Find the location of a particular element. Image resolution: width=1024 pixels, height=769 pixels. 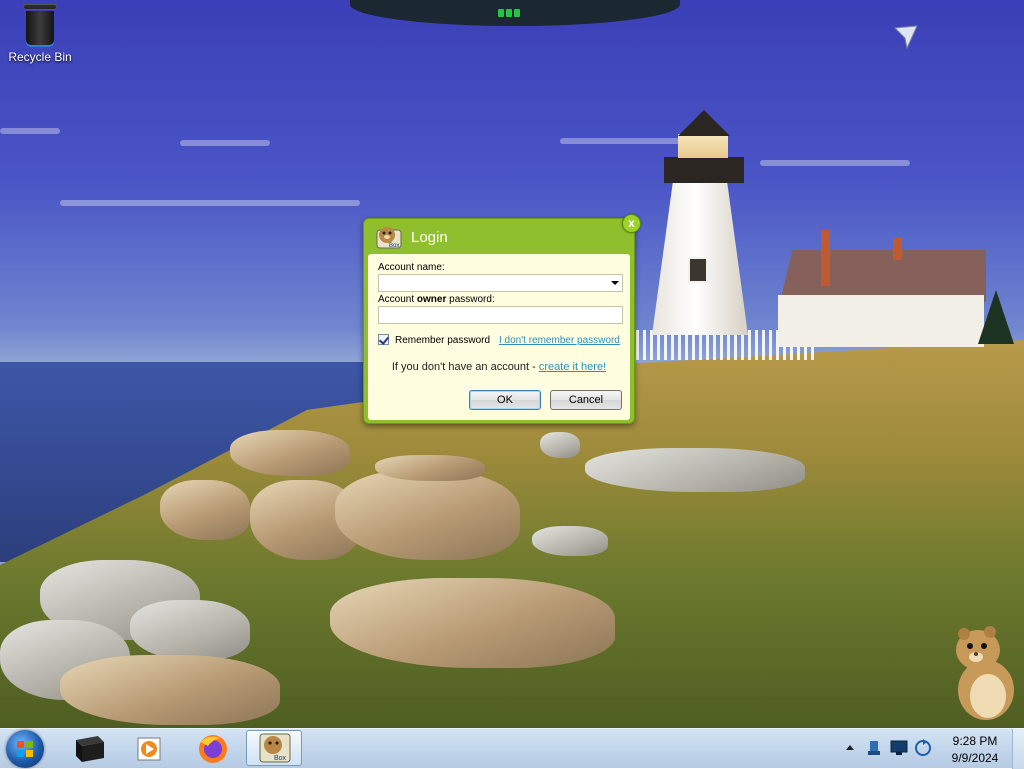

show-hidden-icons-chevron is located at coordinates (850, 747).